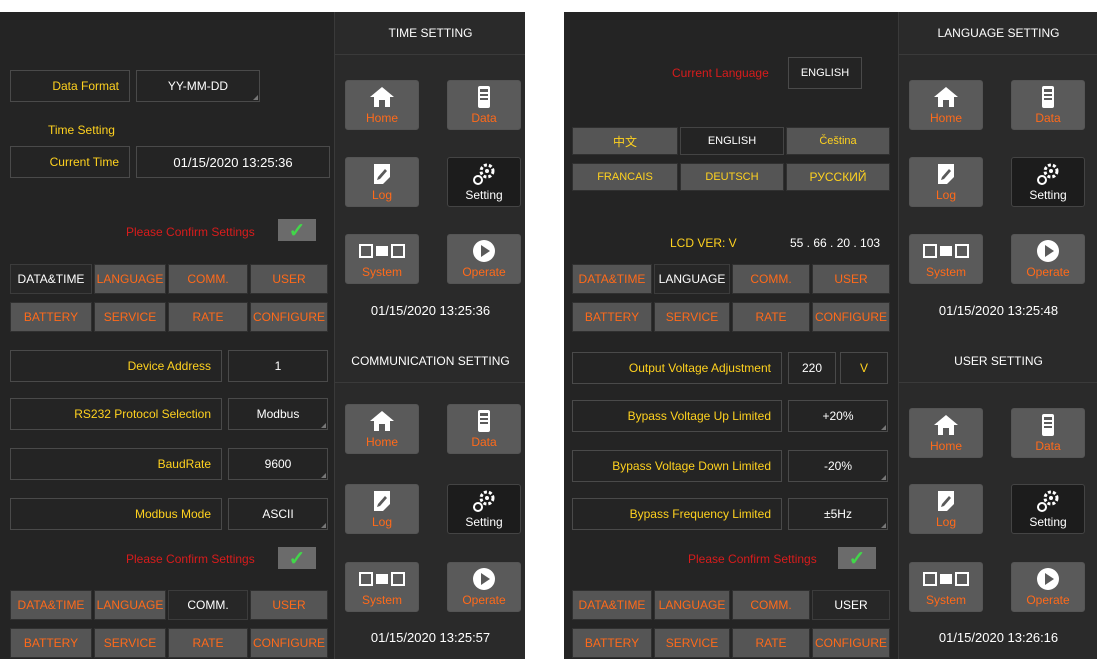 The height and width of the screenshot is (659, 1097). I want to click on language-option-french: FRANCAIS, so click(625, 177).